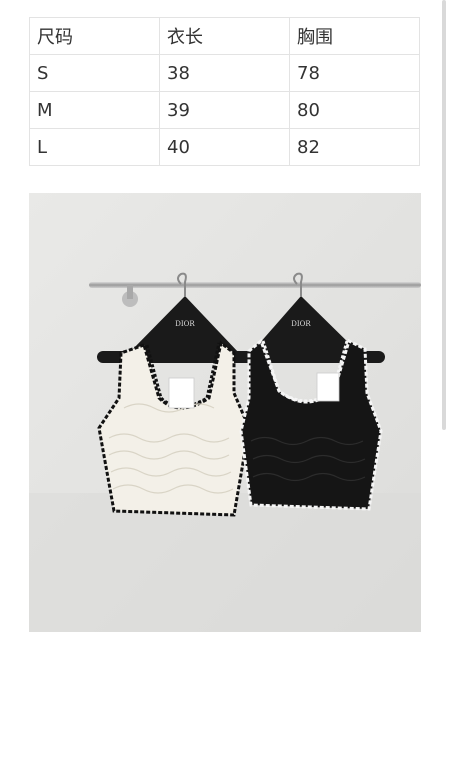 The image size is (450, 761). I want to click on bust-cell: 78, so click(354, 73).